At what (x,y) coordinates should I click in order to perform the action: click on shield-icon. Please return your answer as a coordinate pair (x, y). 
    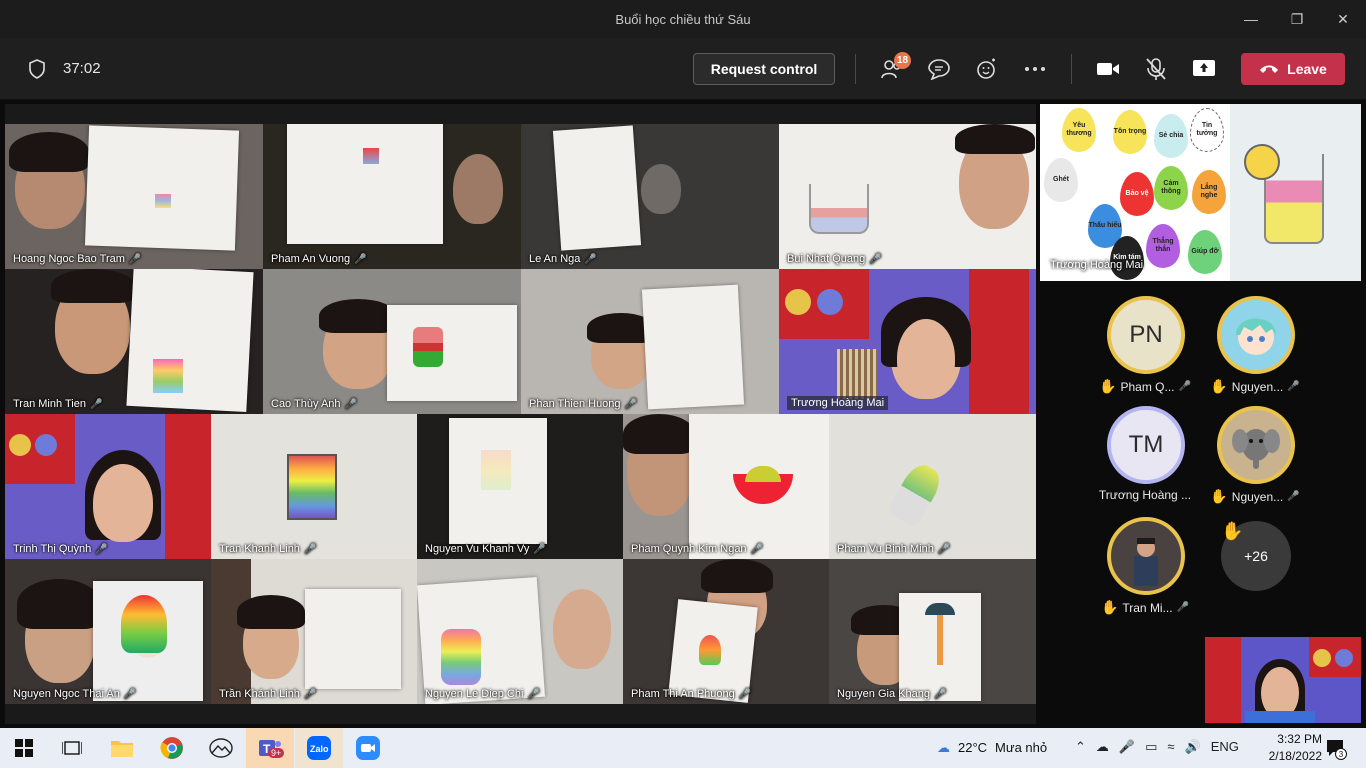
    Looking at the image, I should click on (37, 69).